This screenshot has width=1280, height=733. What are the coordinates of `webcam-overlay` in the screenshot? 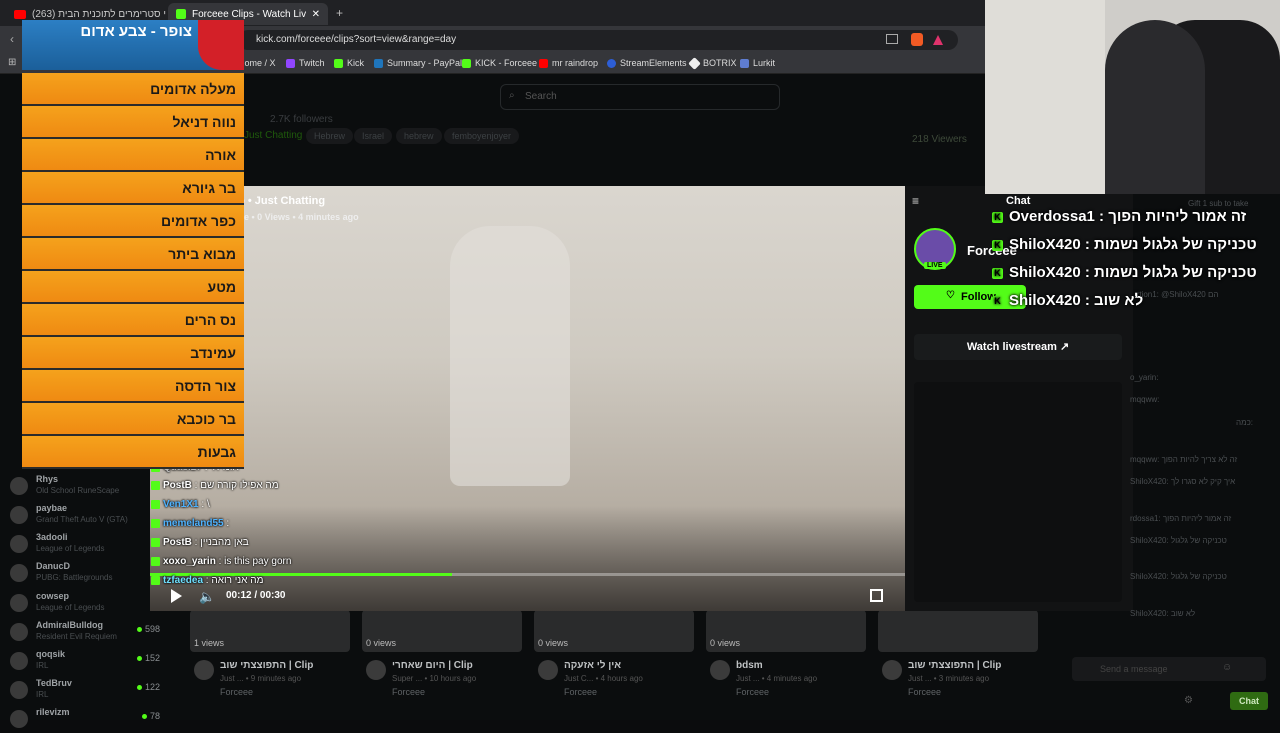 It's located at (1132, 97).